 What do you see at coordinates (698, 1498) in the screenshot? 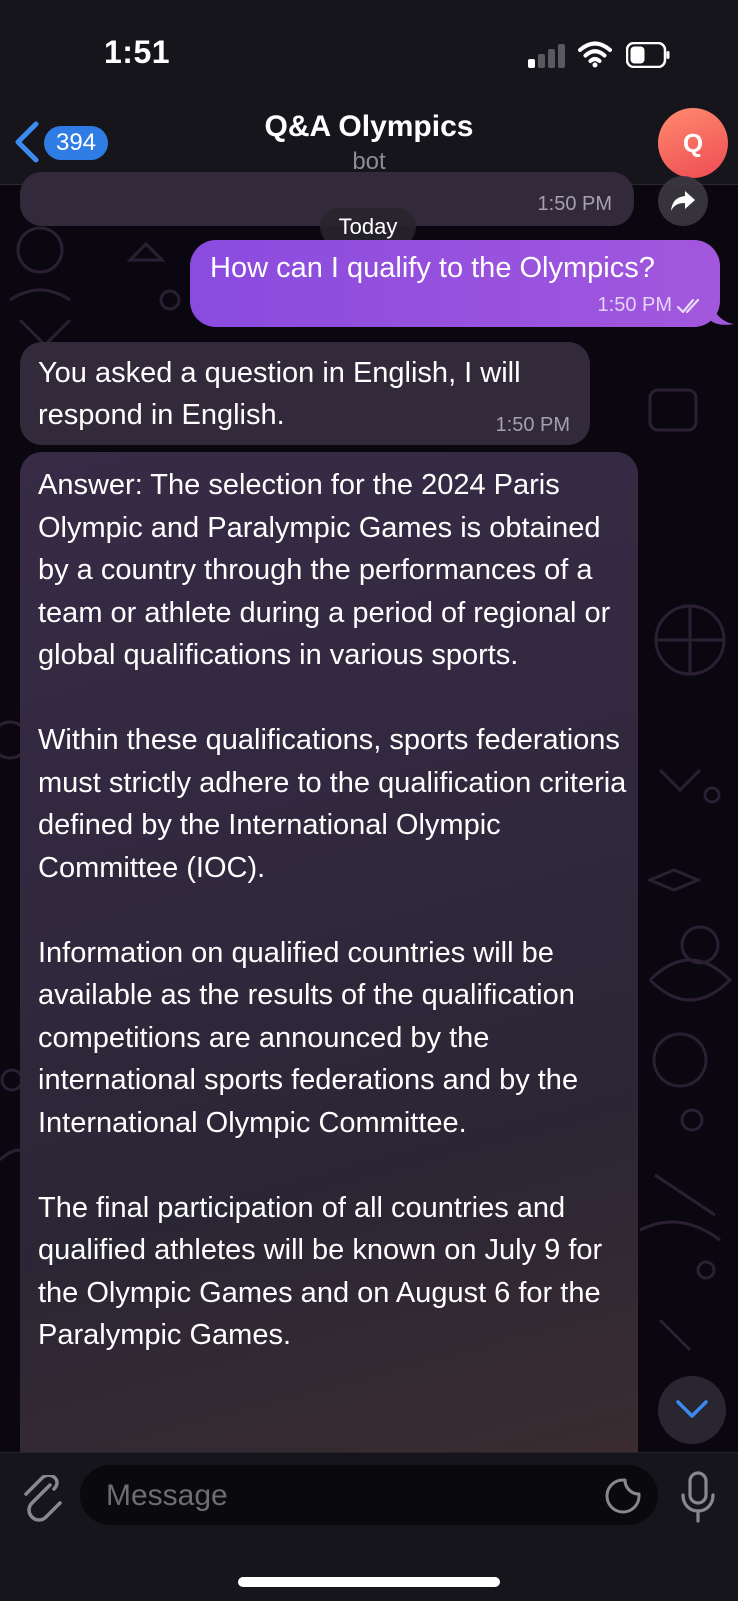
I see `microphone-icon` at bounding box center [698, 1498].